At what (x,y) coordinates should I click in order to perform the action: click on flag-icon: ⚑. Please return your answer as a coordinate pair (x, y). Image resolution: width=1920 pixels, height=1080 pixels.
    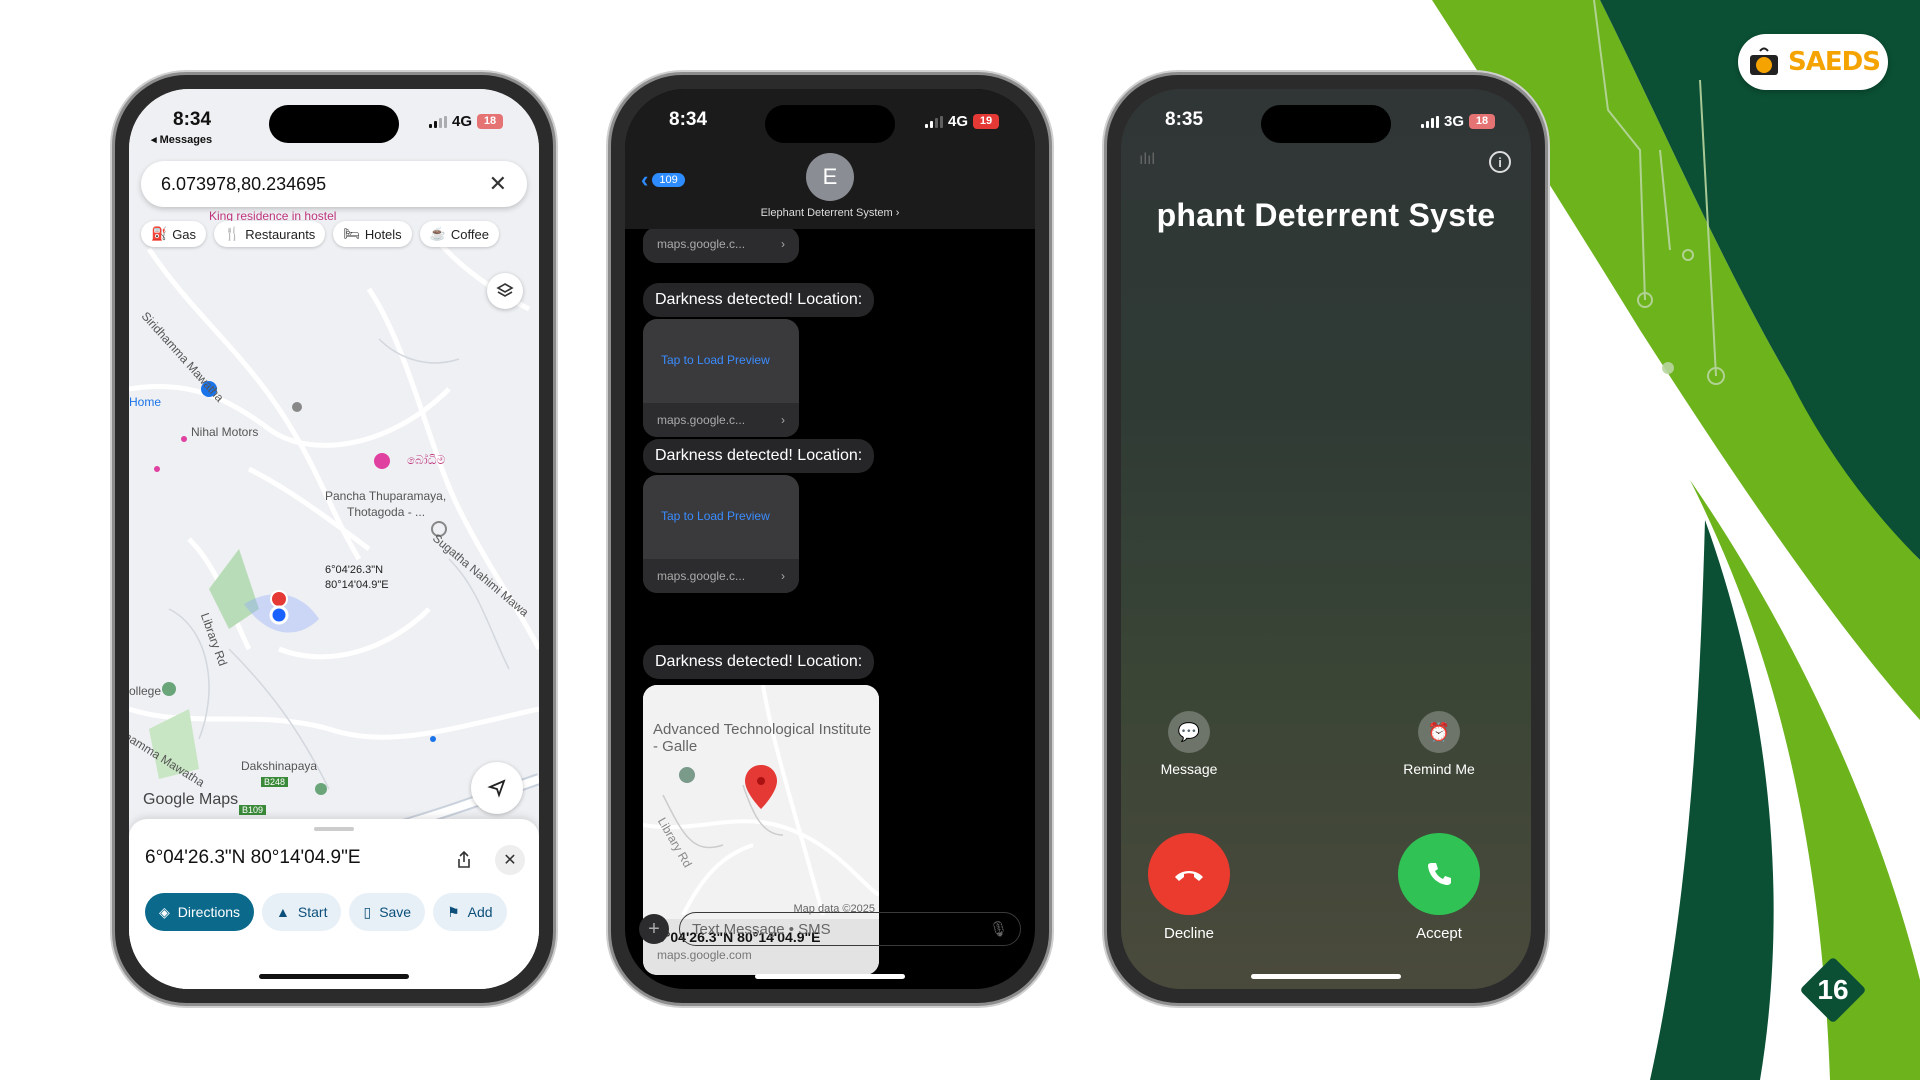
    Looking at the image, I should click on (453, 911).